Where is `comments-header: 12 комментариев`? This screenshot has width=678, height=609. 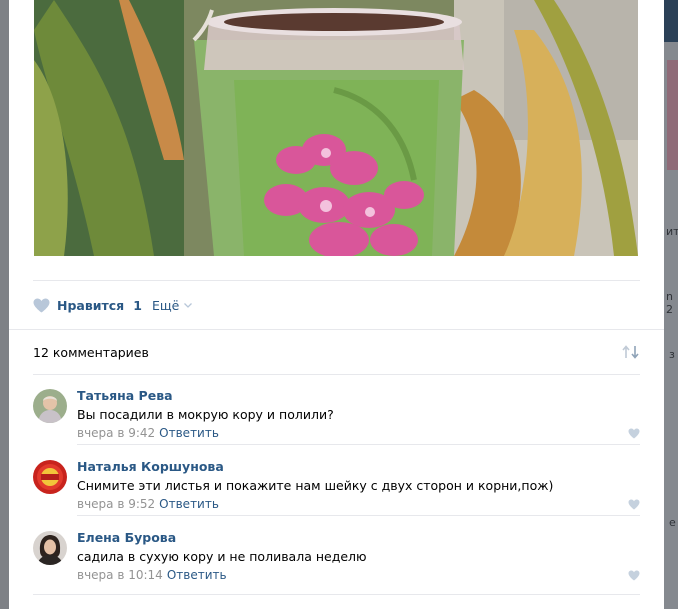
comments-header: 12 комментариев is located at coordinates (336, 353).